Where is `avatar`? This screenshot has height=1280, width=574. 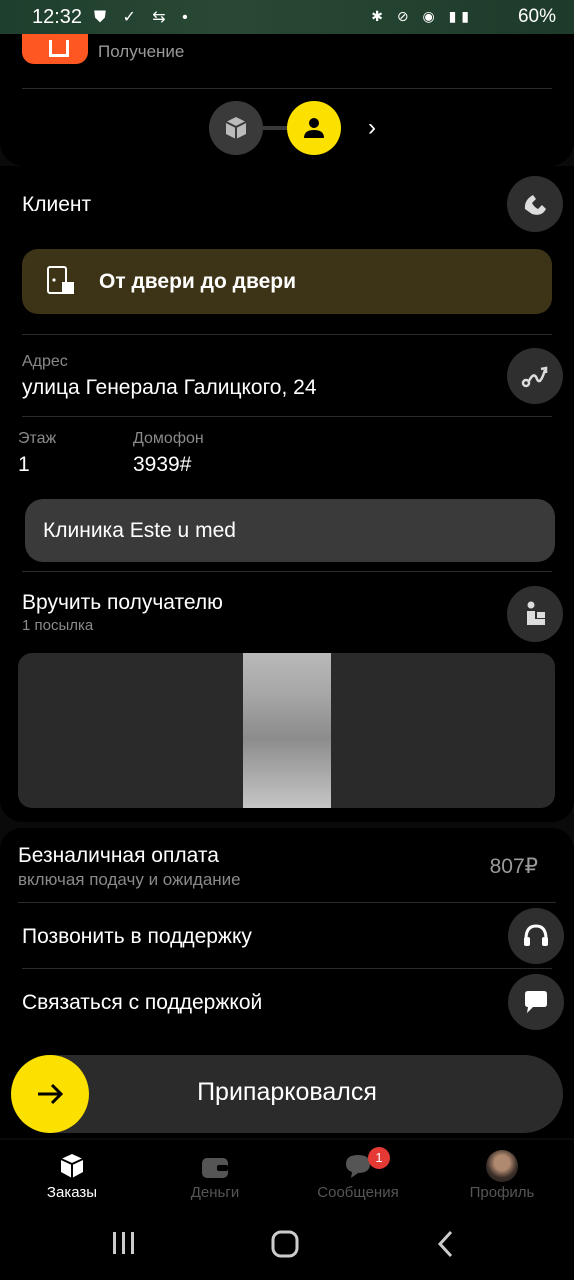 avatar is located at coordinates (502, 1166).